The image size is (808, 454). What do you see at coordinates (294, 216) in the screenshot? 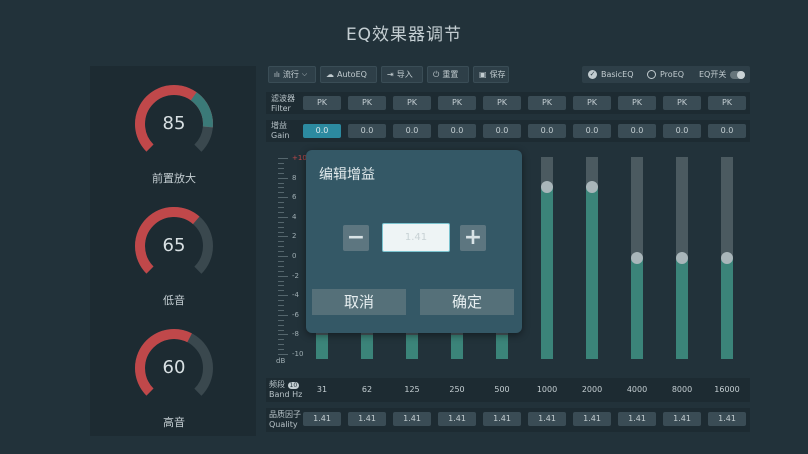
I see `scale-label: 4` at bounding box center [294, 216].